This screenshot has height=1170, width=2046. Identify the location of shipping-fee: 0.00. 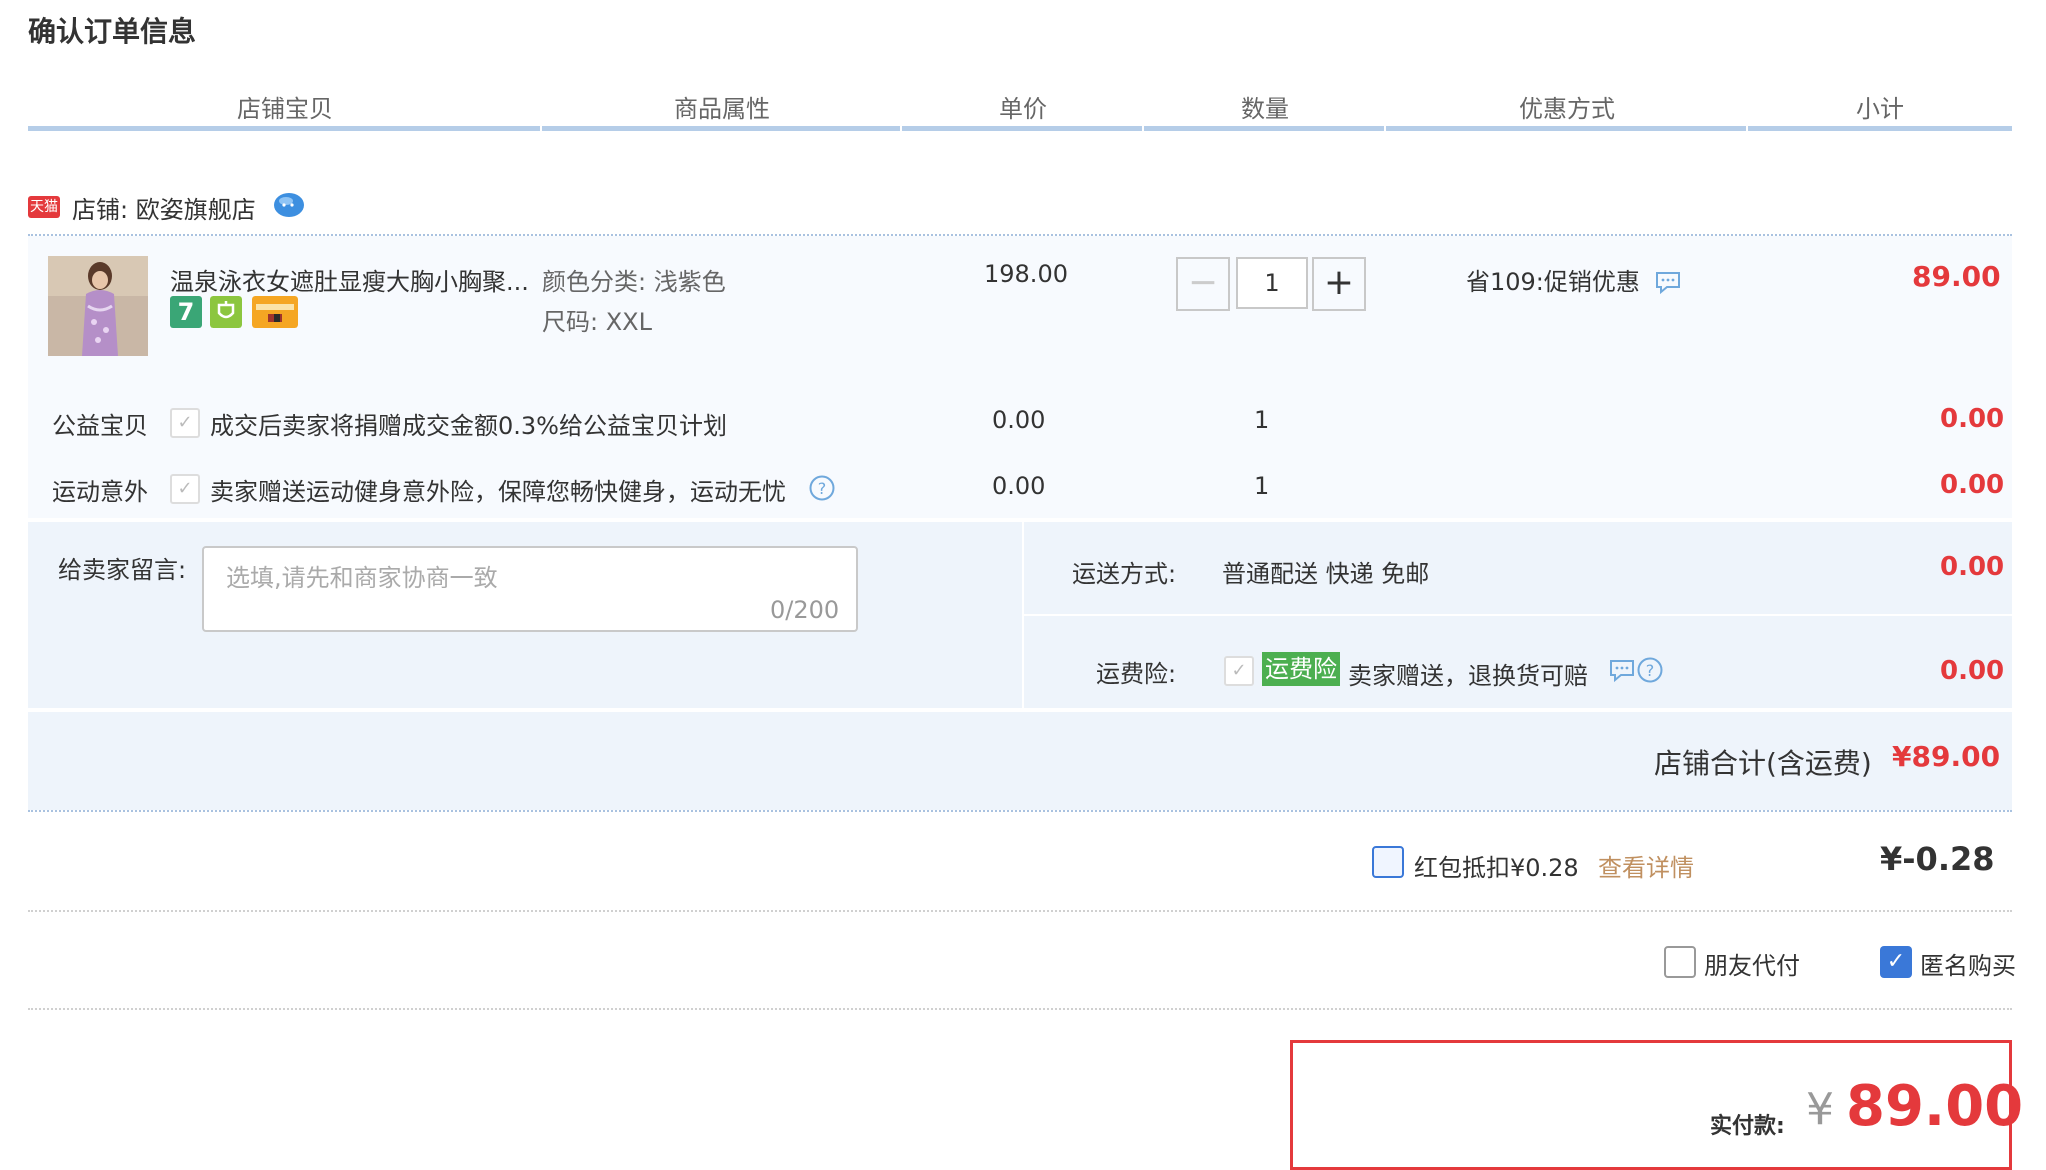
(1972, 567).